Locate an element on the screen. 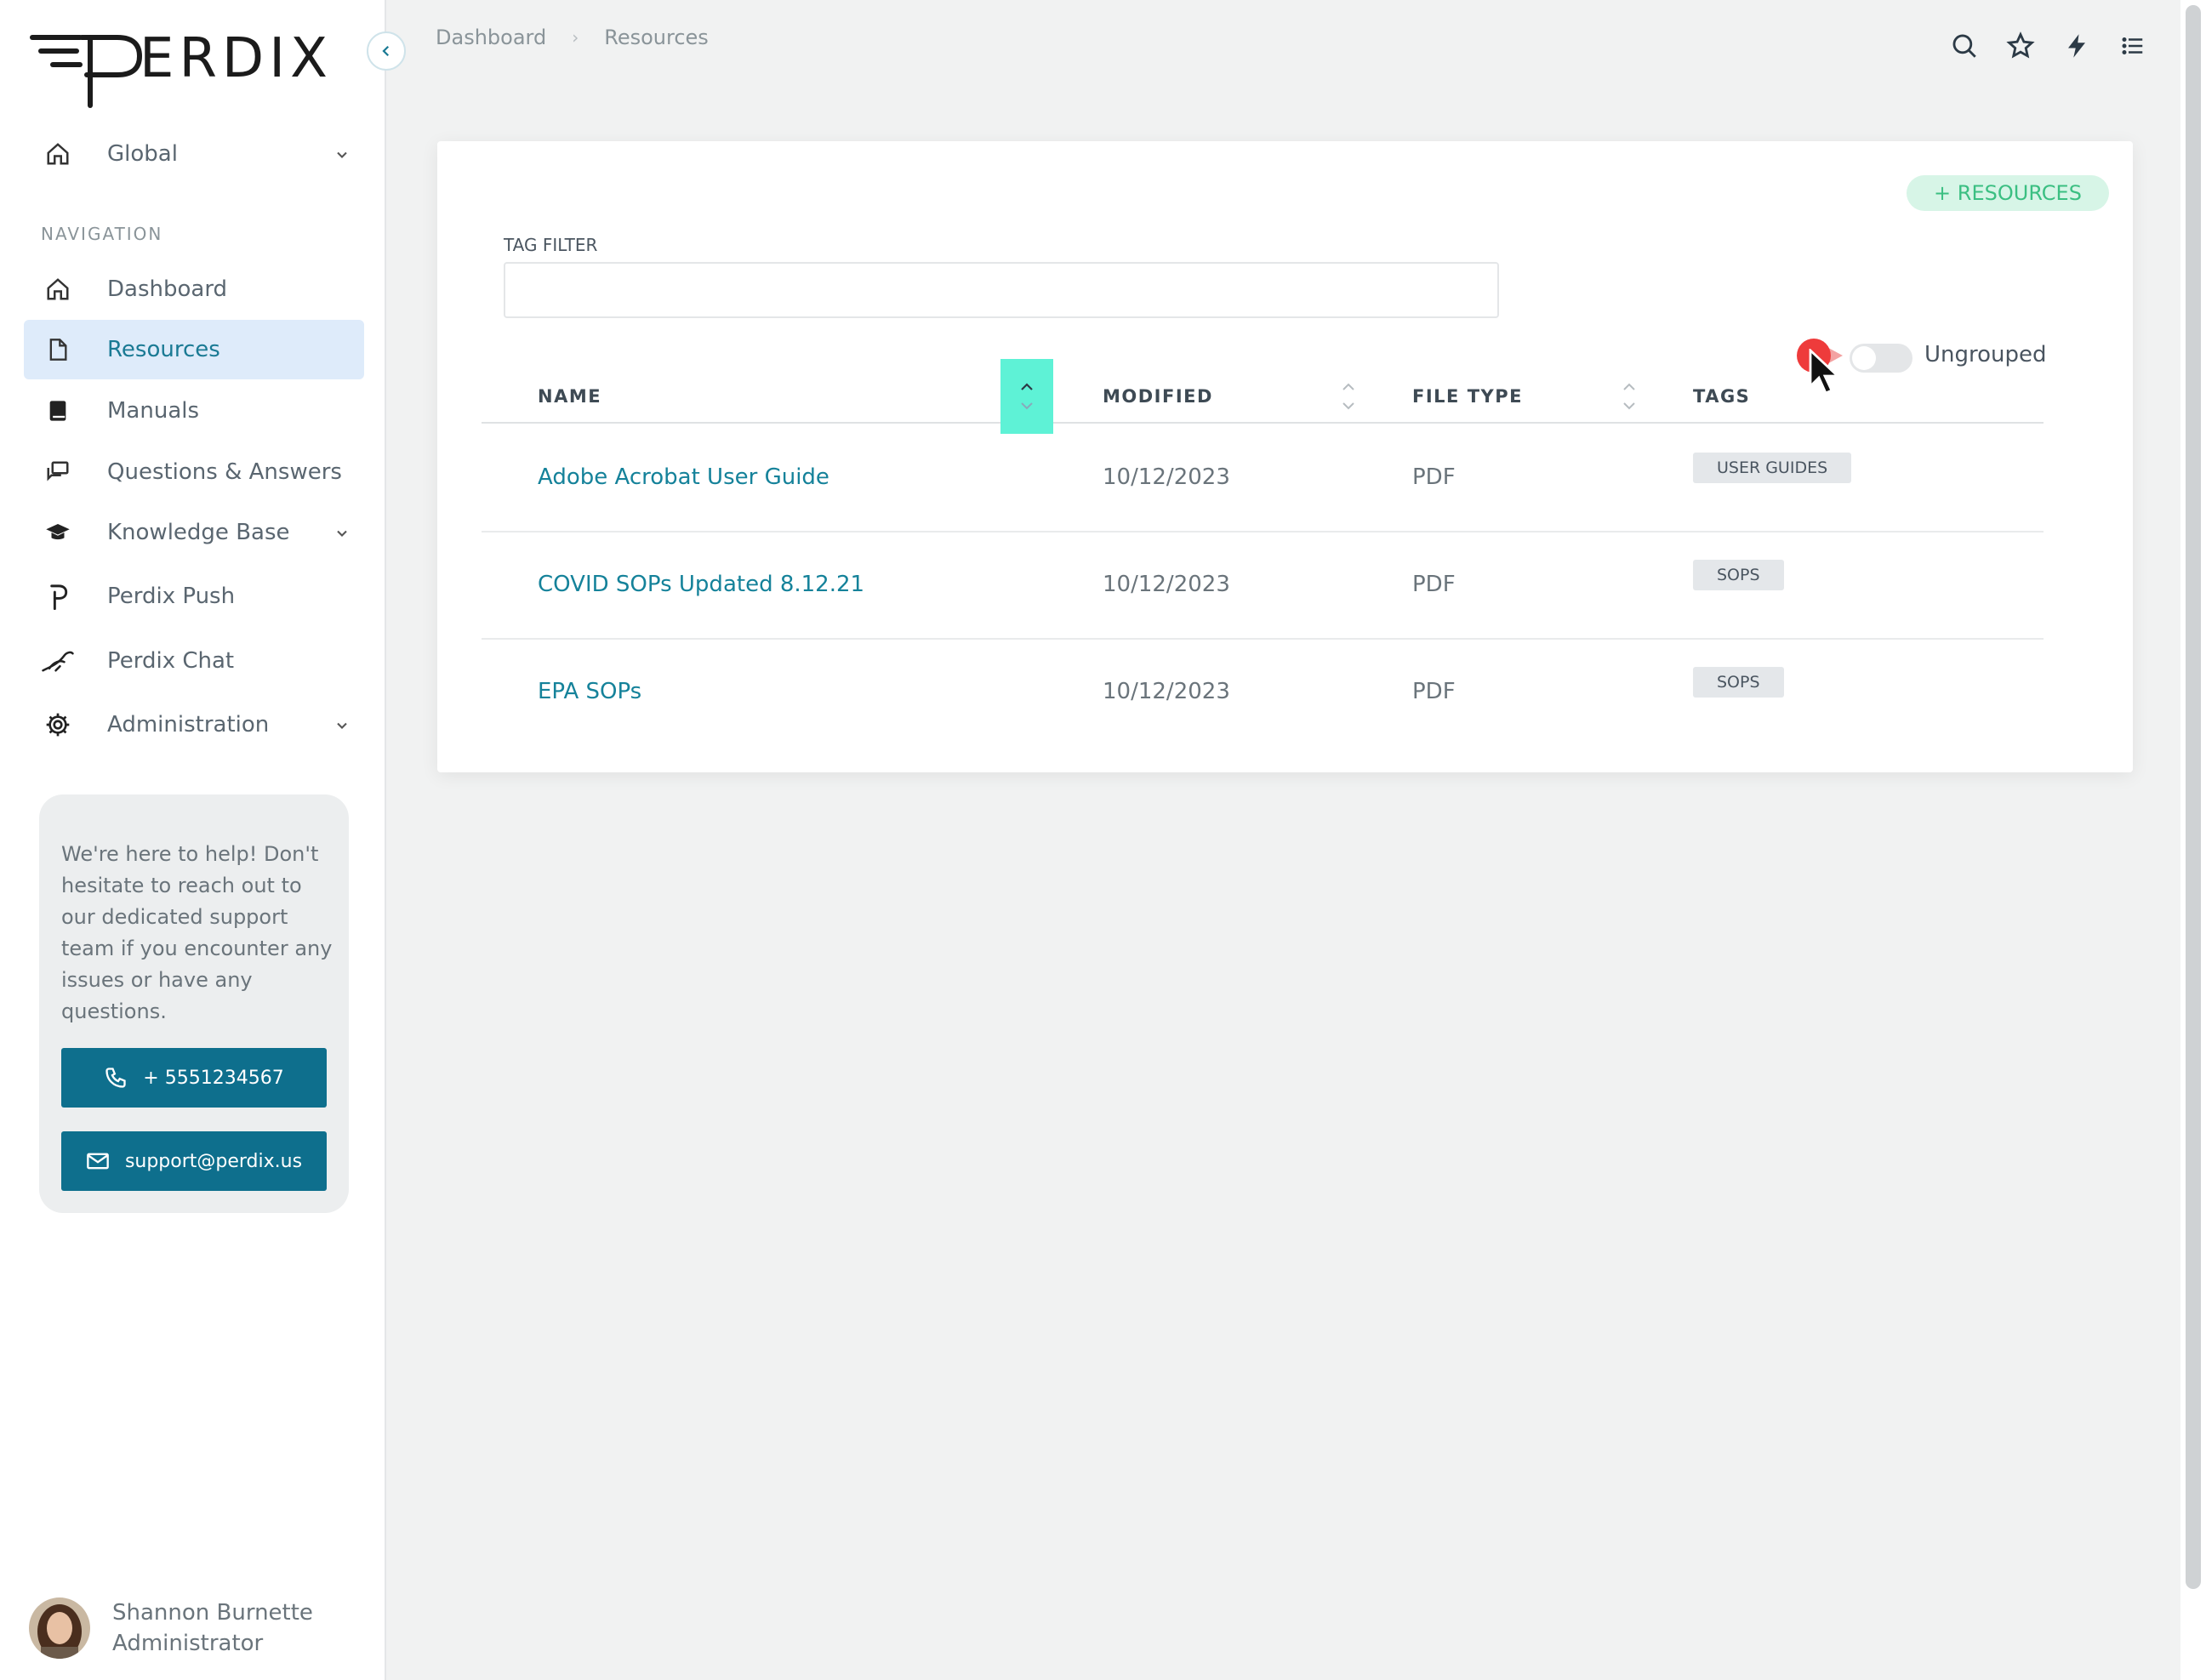  sidebar-item-label: Manuals is located at coordinates (153, 411).